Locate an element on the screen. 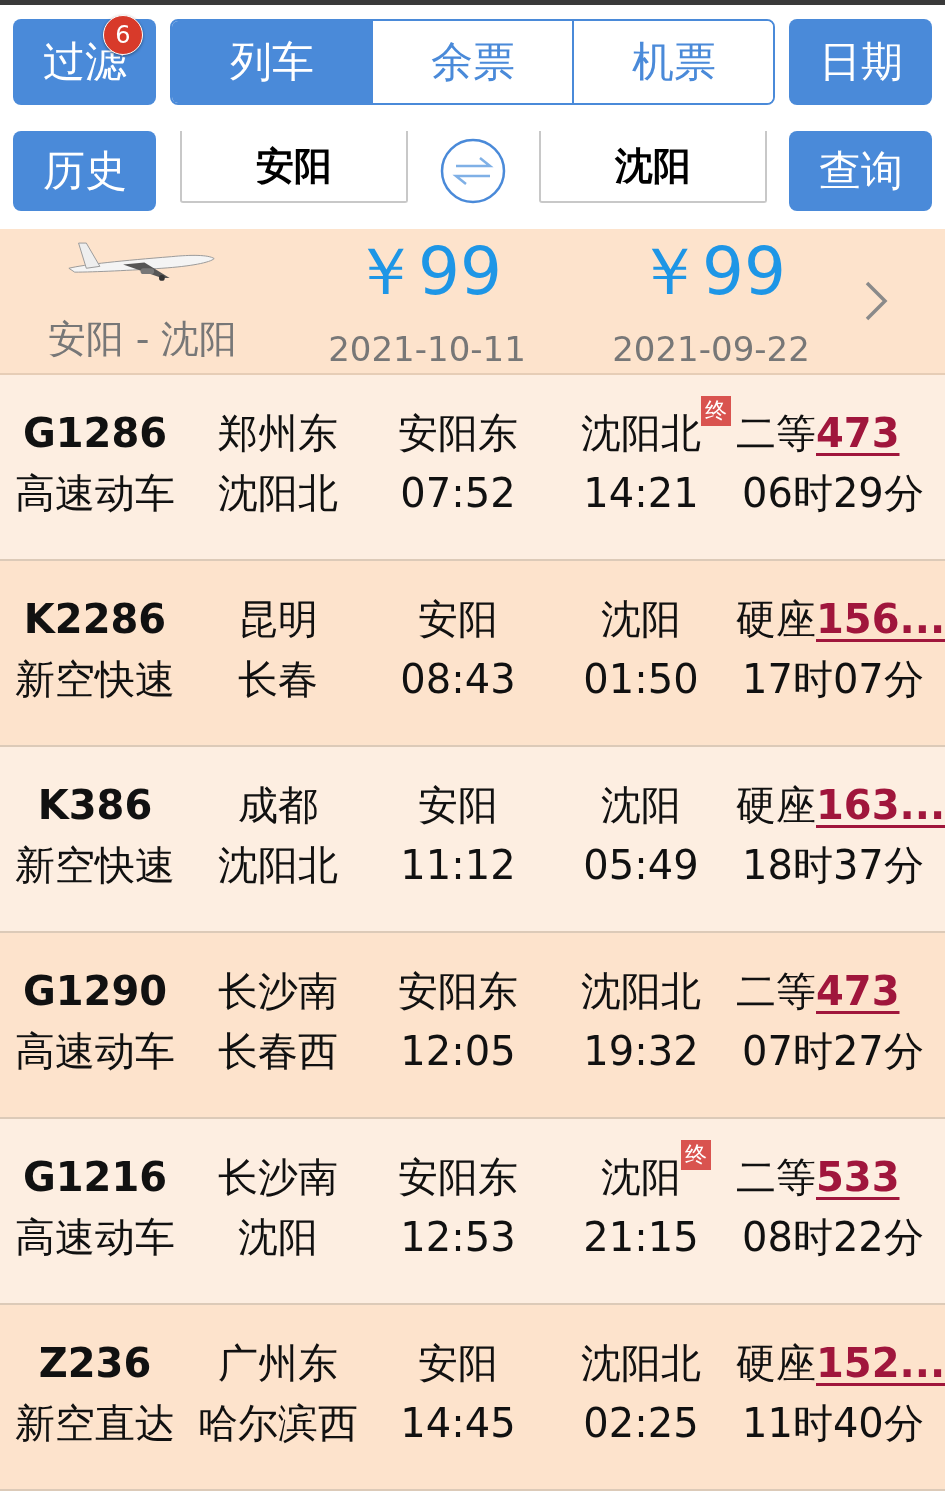 This screenshot has height=1496, width=945. history-button: 历史 is located at coordinates (84, 171).